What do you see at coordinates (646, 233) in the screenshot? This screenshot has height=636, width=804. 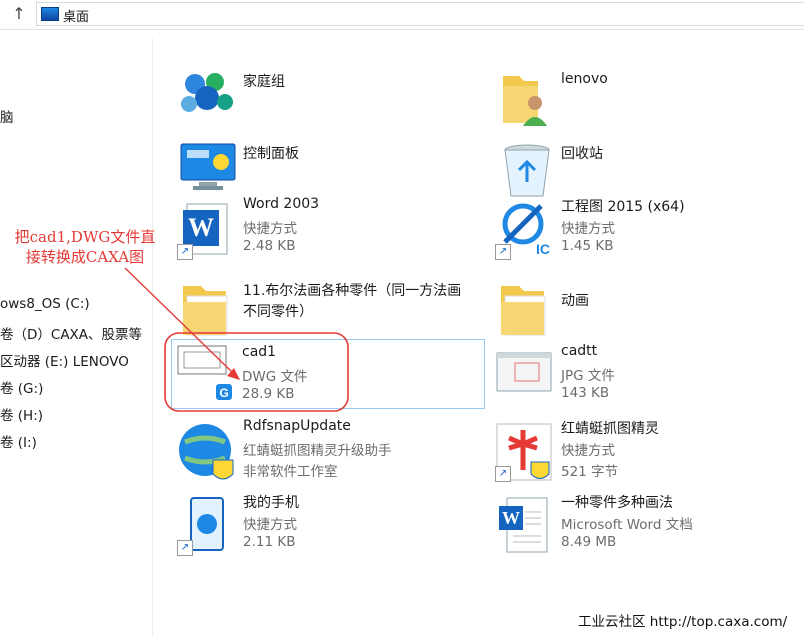 I see `item-gongchengtu: IC ↗ 工程图 2015 (x64) 快捷方式 1.45 KB` at bounding box center [646, 233].